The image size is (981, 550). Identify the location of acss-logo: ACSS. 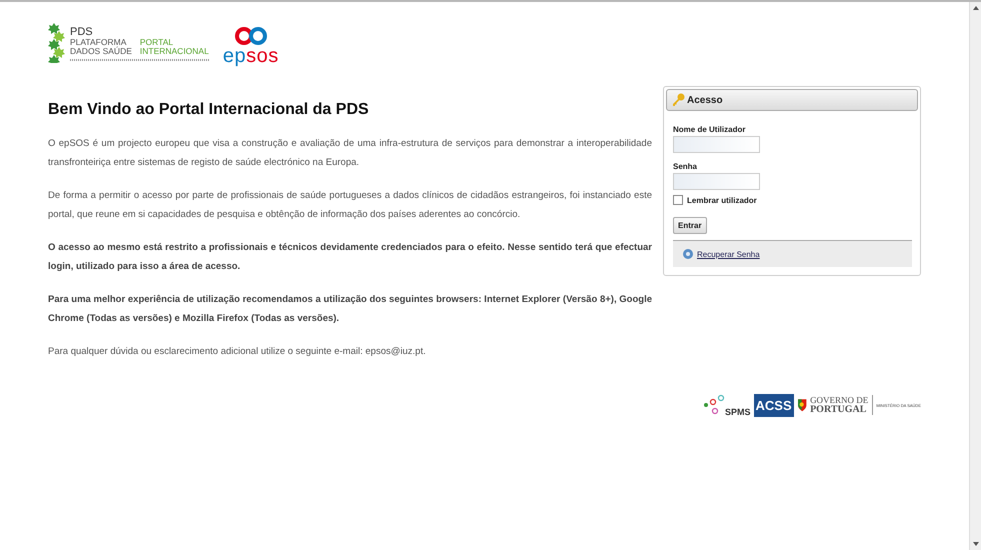
(774, 405).